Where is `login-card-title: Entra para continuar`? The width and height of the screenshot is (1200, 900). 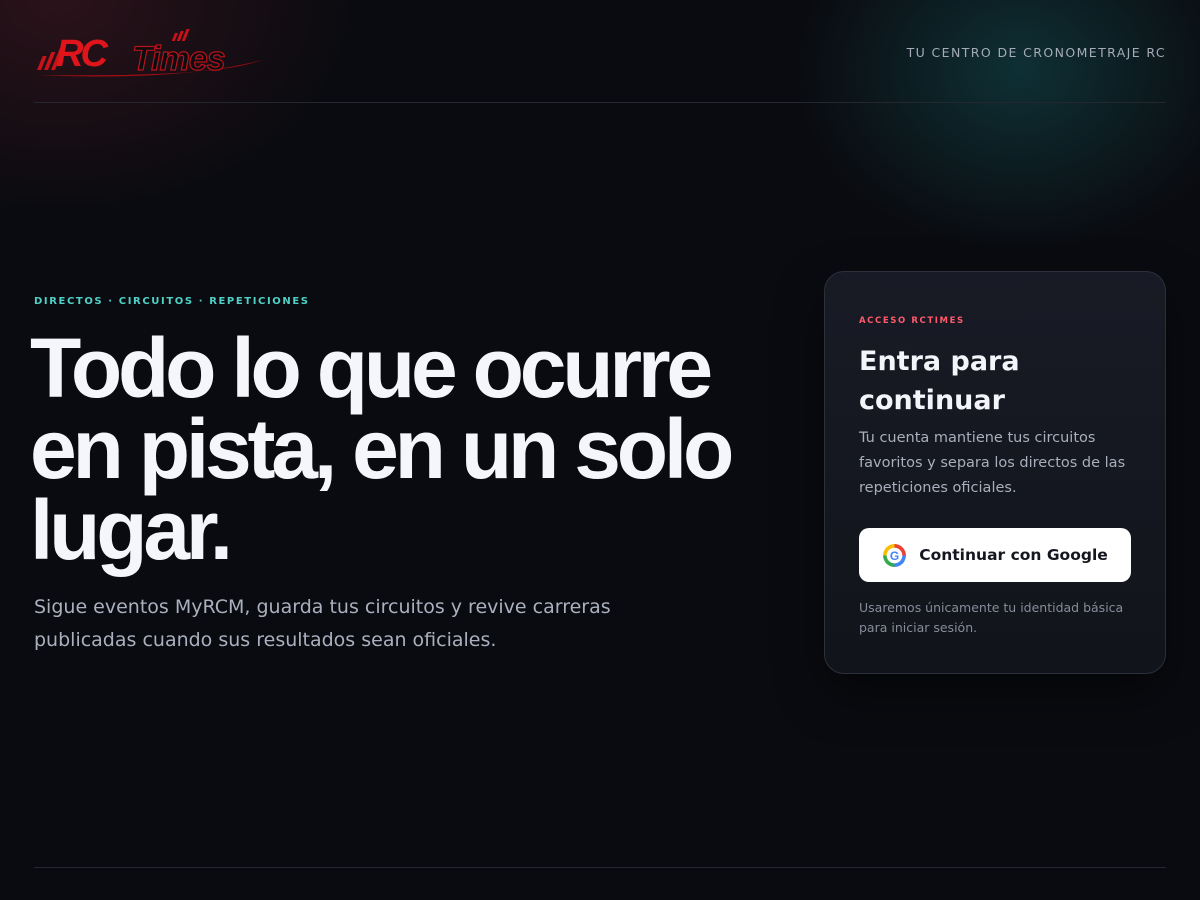
login-card-title: Entra para continuar is located at coordinates (939, 381).